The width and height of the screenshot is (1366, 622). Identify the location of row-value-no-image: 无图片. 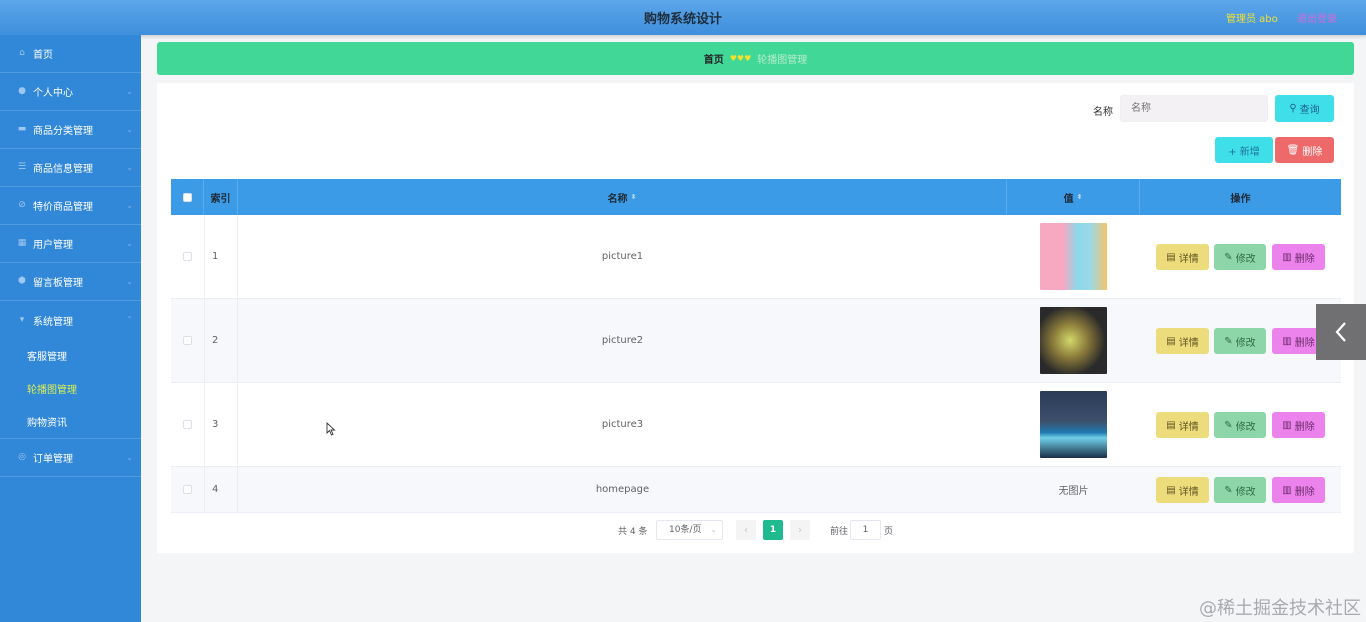
(1073, 491).